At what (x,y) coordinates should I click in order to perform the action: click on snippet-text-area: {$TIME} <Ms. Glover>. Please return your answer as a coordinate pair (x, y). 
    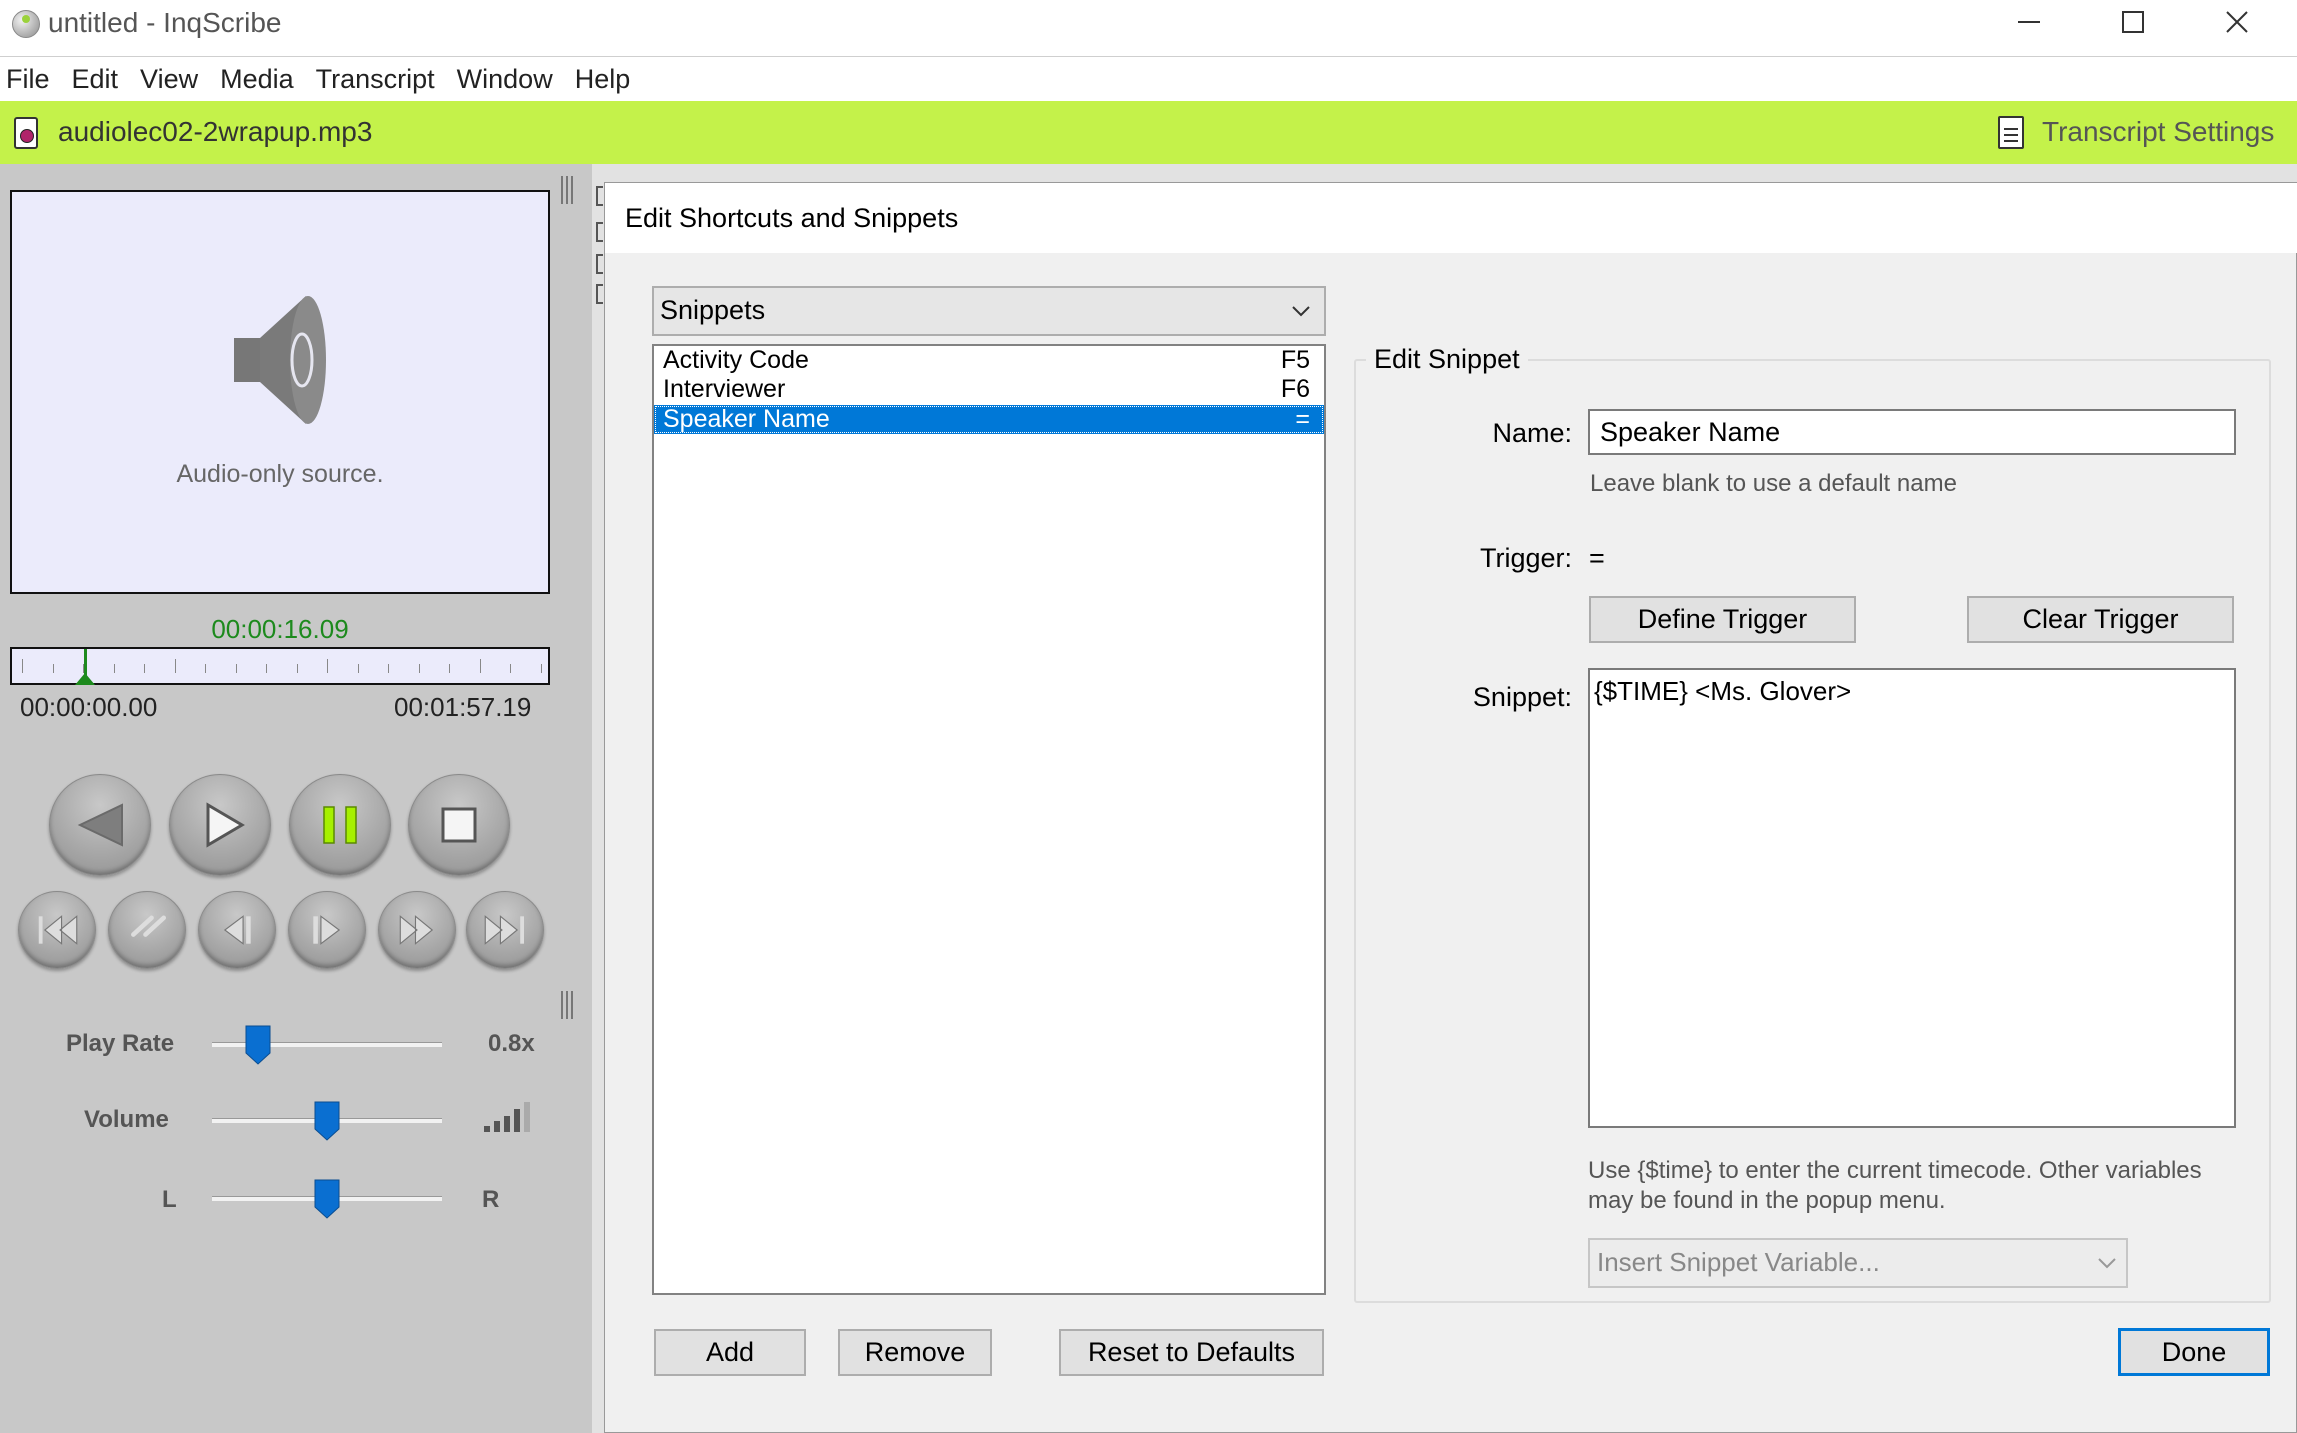
    Looking at the image, I should click on (1912, 898).